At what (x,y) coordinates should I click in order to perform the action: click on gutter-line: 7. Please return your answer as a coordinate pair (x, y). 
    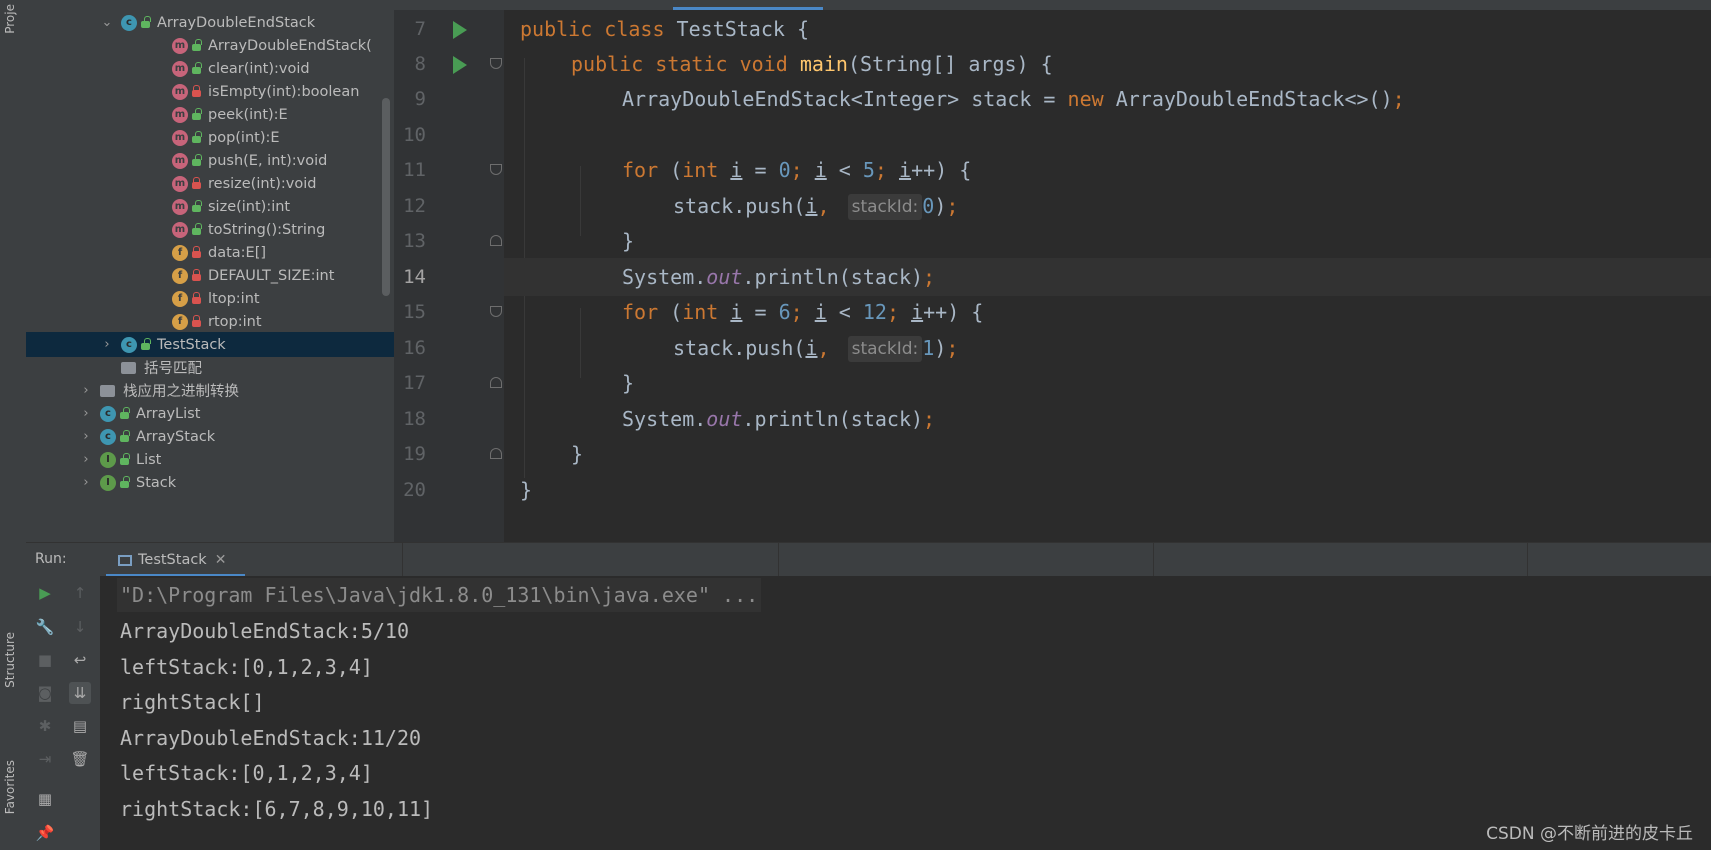
    Looking at the image, I should click on (449, 29).